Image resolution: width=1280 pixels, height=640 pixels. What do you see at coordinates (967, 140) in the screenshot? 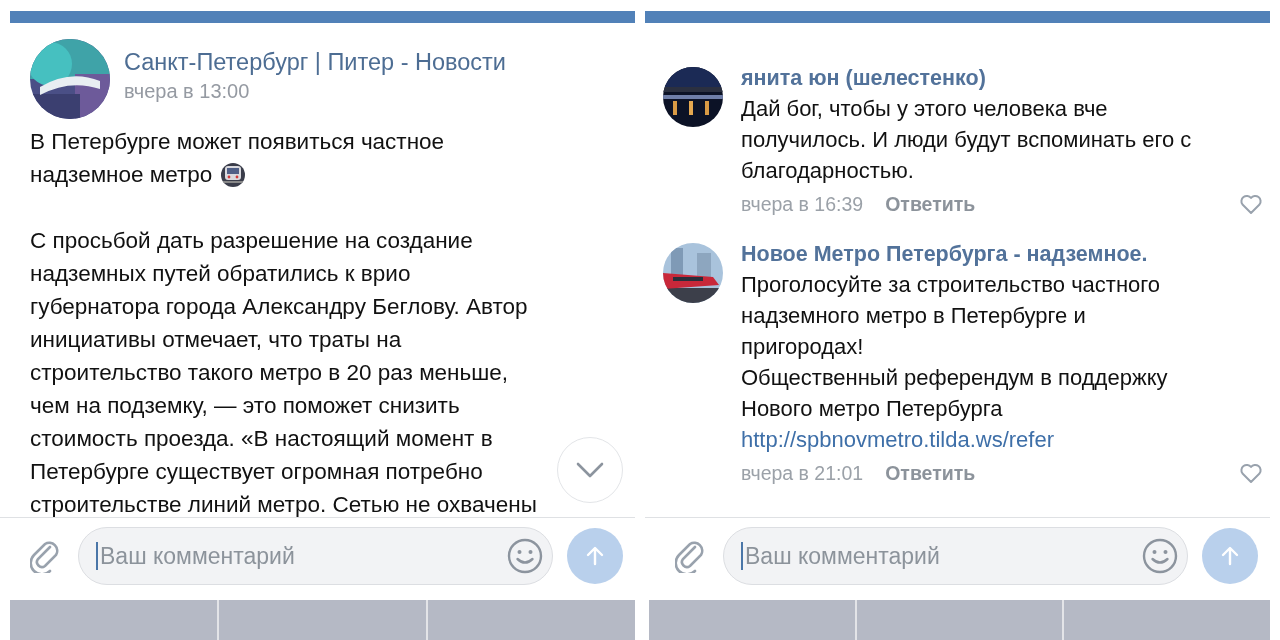
I see `comment-text-line: получилось. И люди будут вспоминать его с` at bounding box center [967, 140].